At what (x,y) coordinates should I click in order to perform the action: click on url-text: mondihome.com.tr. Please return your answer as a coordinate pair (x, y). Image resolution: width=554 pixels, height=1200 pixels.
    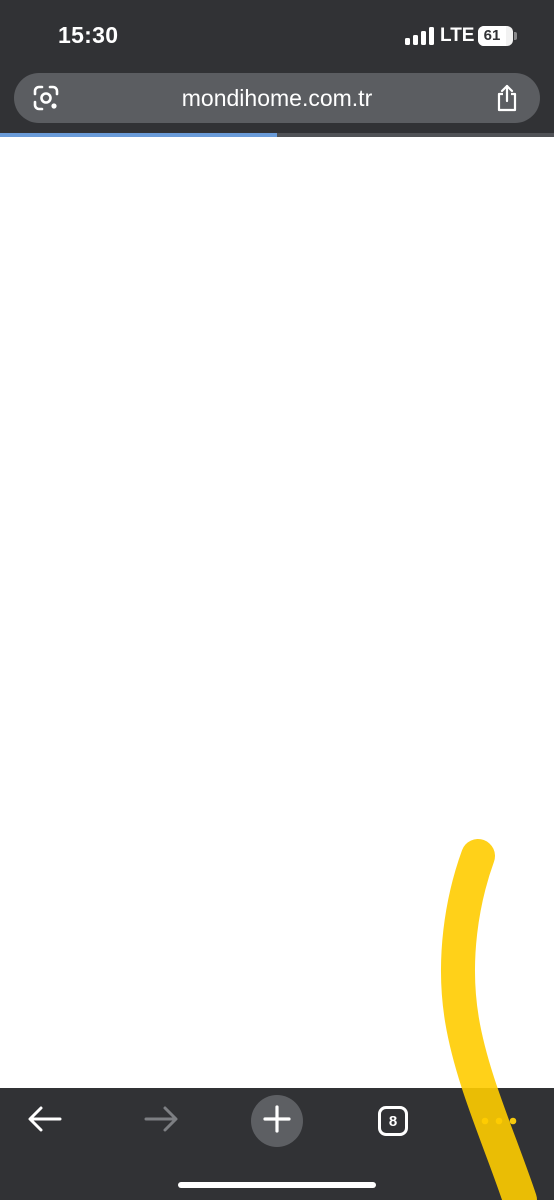
    Looking at the image, I should click on (277, 98).